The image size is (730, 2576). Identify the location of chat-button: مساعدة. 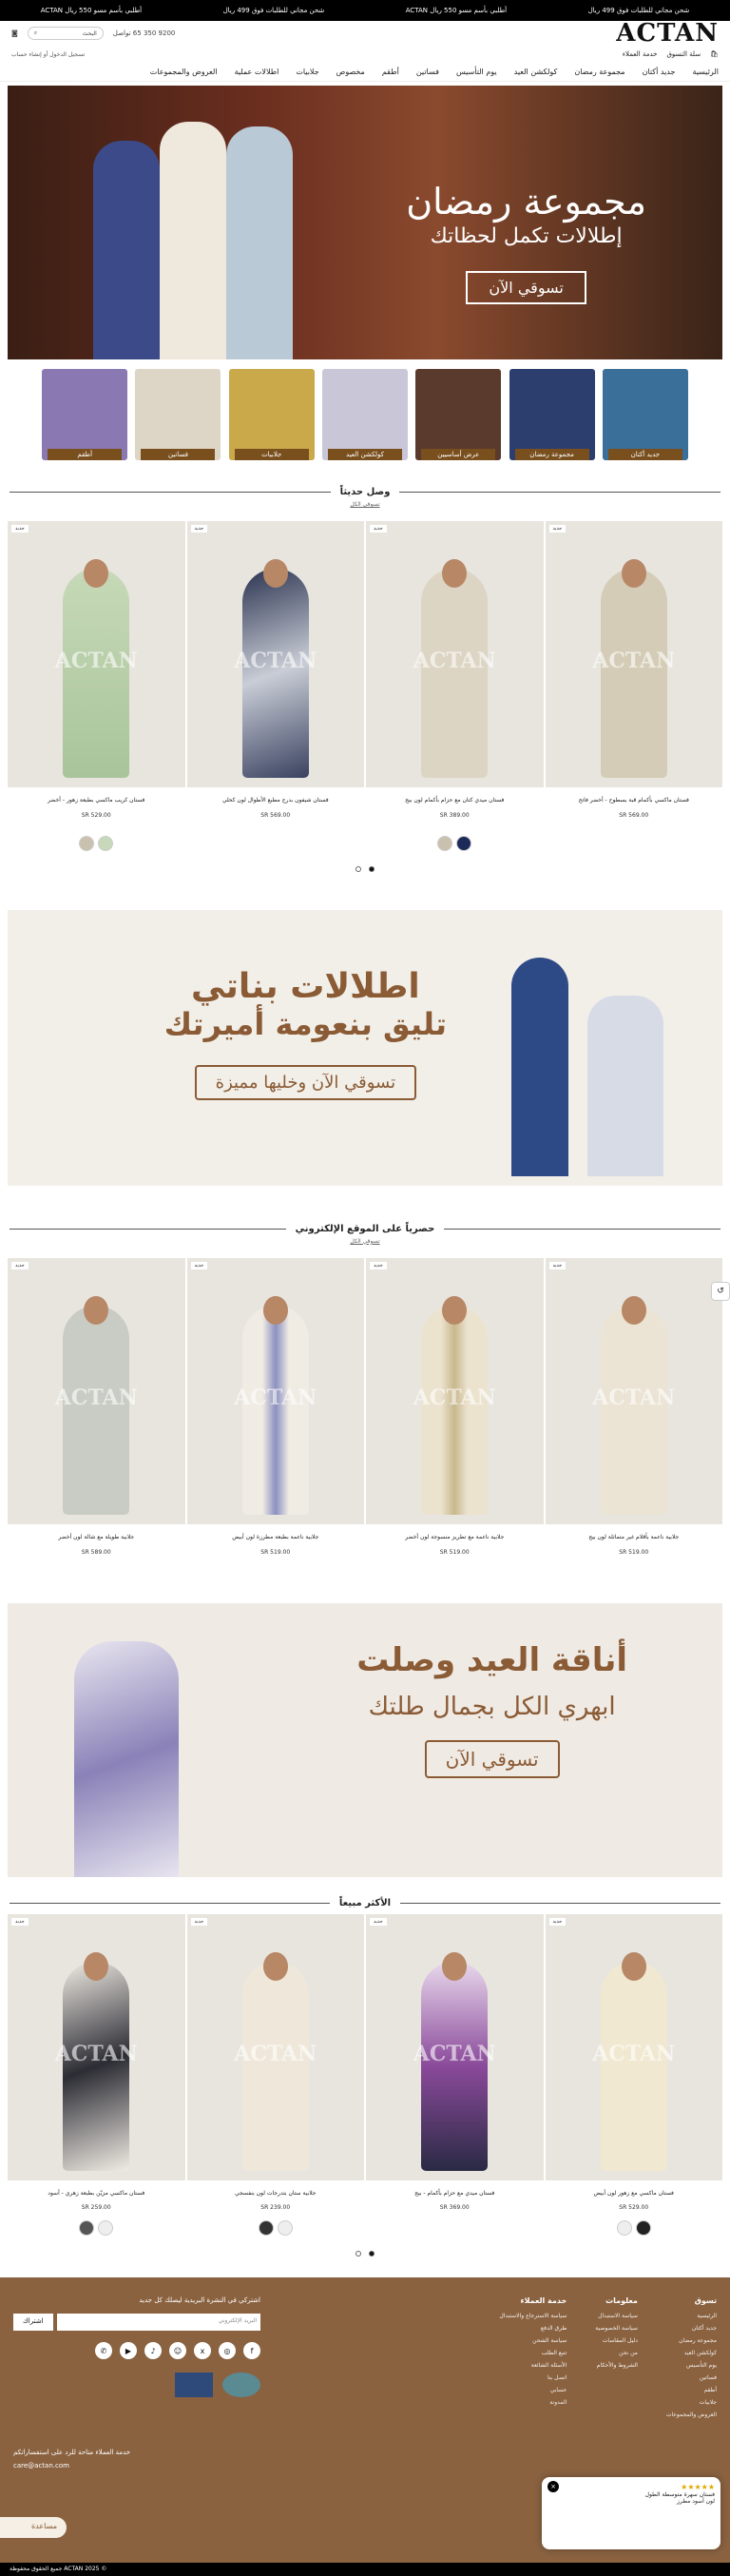
(33, 2527).